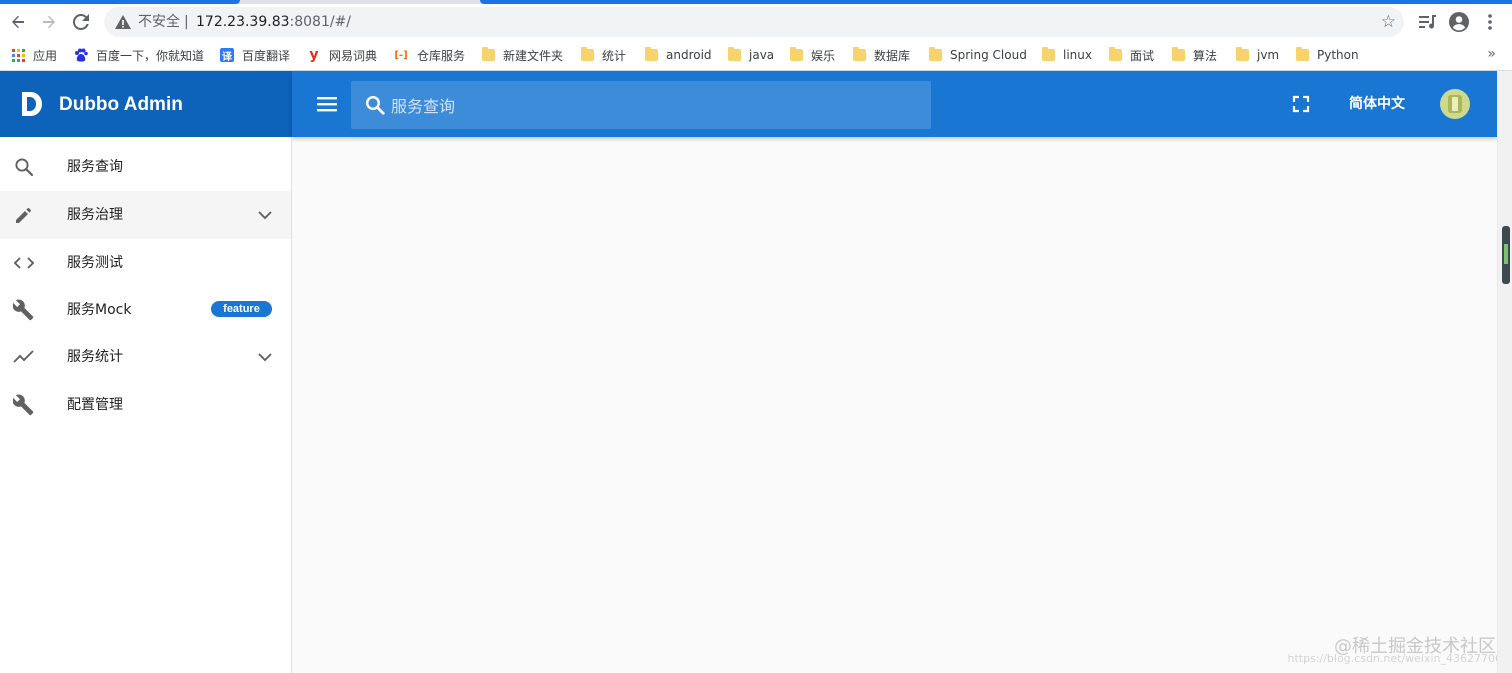  I want to click on scrollbar-thumb, so click(1506, 255).